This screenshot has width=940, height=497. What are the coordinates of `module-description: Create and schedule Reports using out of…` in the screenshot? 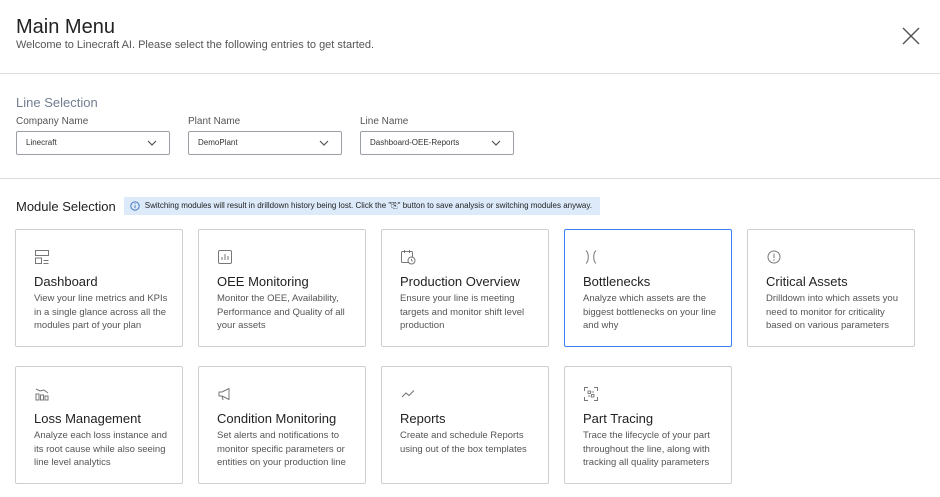 It's located at (463, 442).